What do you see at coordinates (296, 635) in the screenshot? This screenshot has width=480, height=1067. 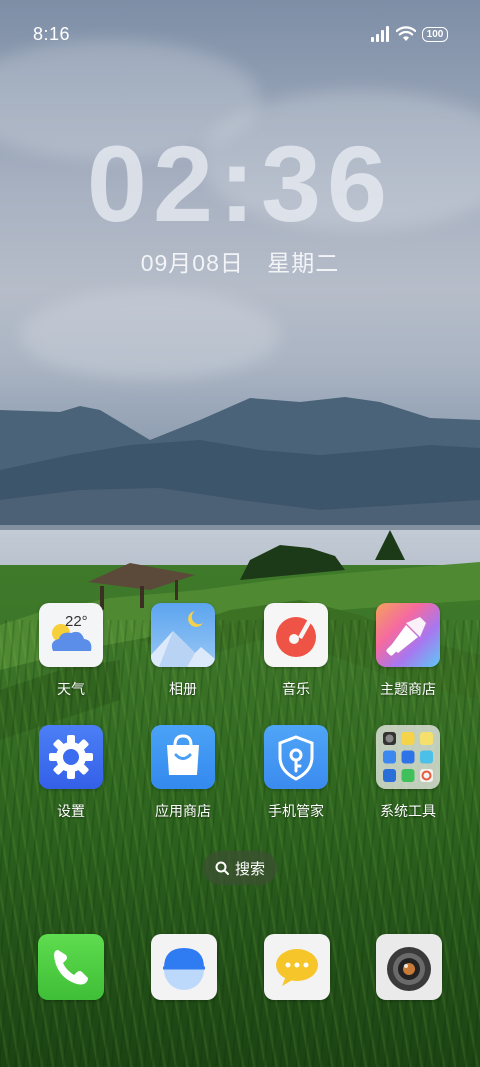 I see `music-icon` at bounding box center [296, 635].